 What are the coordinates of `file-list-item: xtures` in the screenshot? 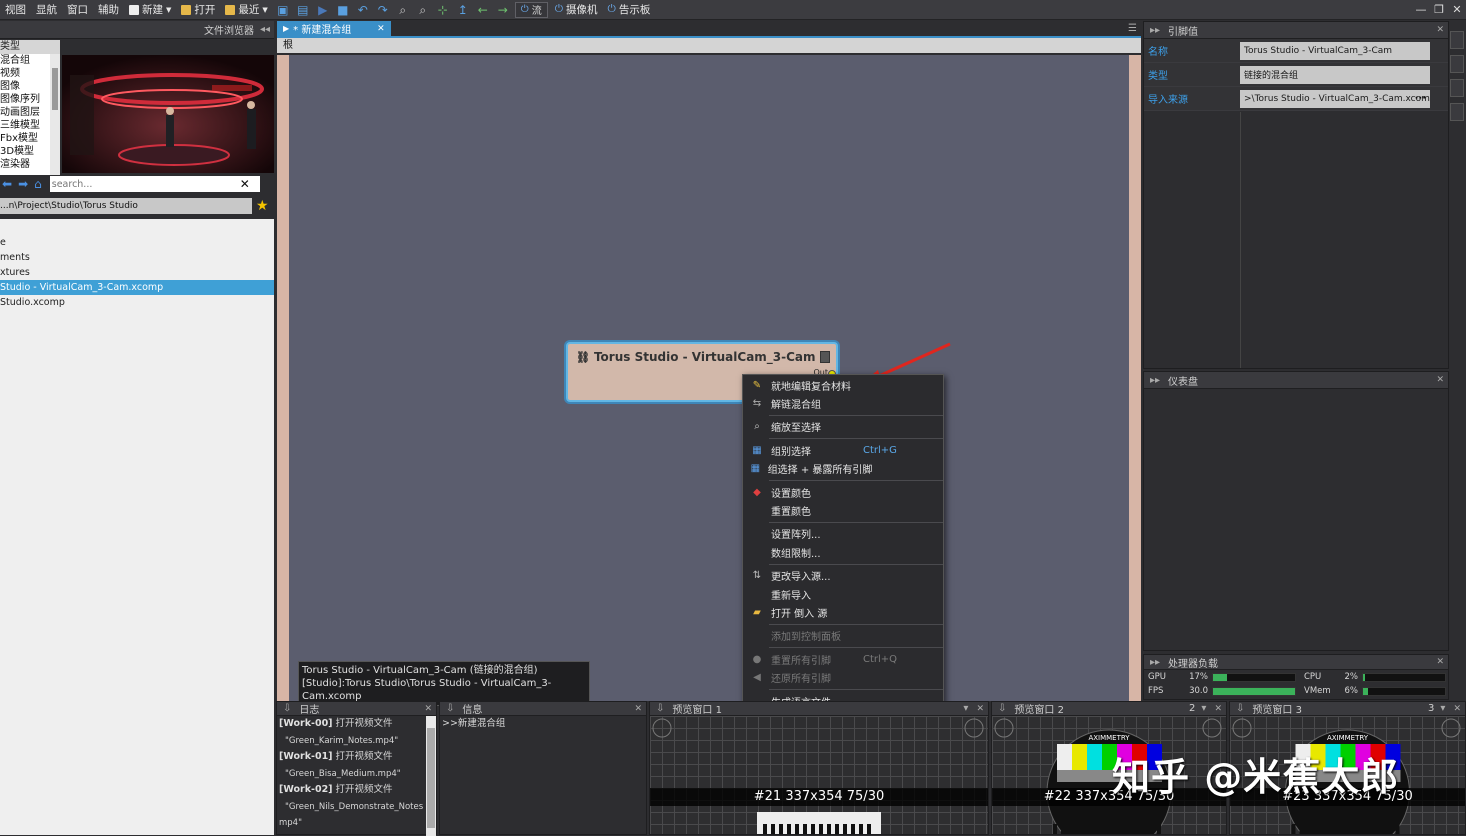 It's located at (137, 272).